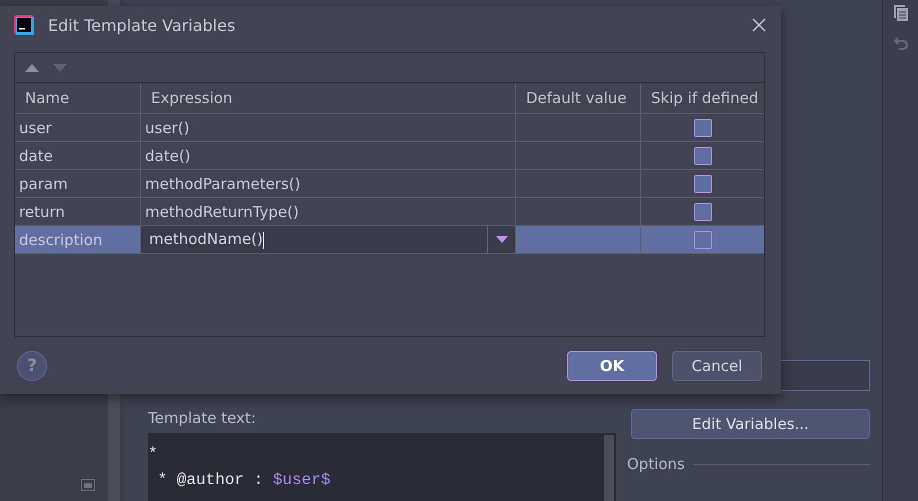  I want to click on column-header: Expression, so click(327, 98).